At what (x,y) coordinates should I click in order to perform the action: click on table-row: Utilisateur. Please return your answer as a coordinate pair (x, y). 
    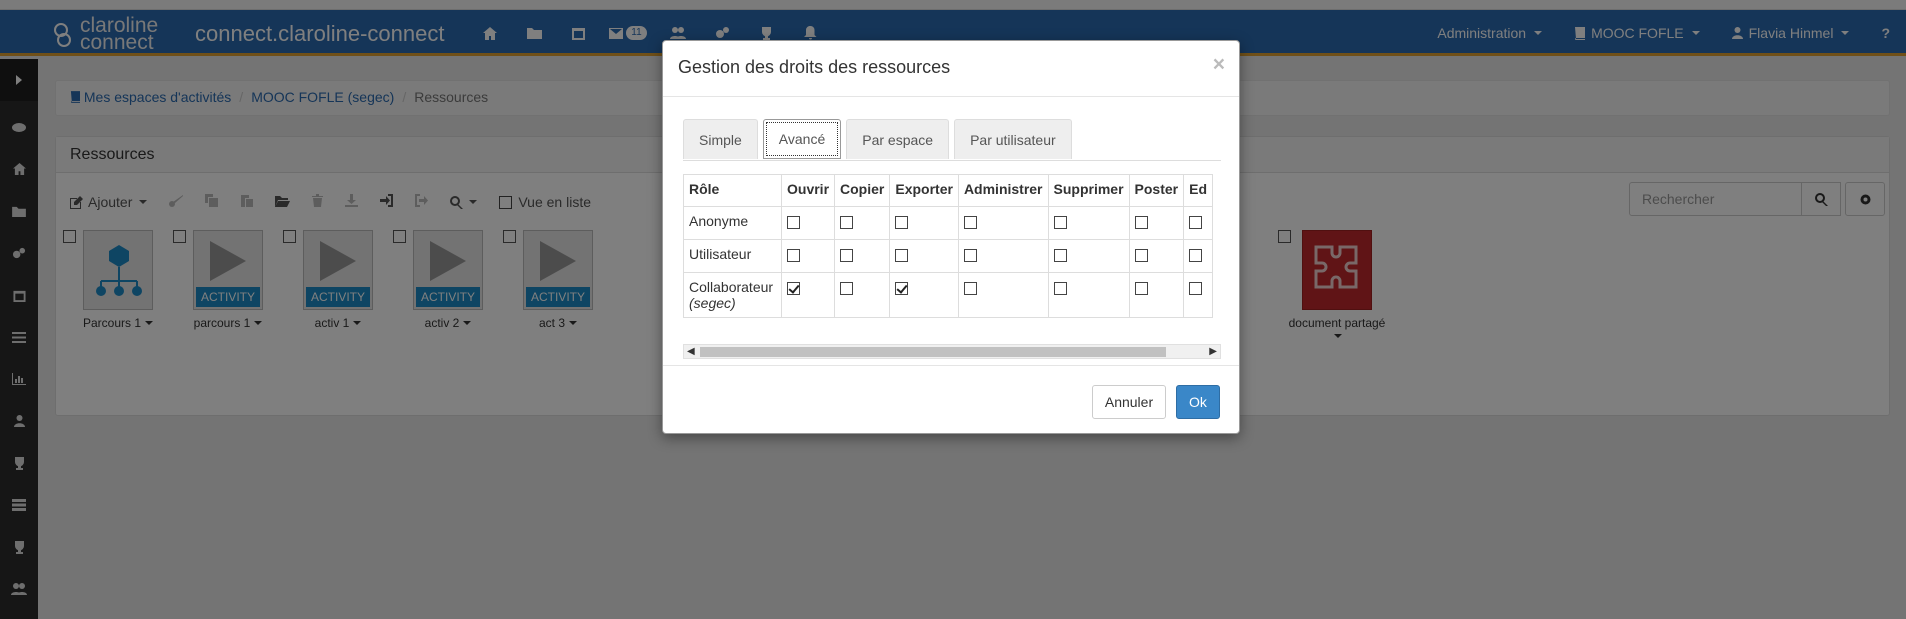
    Looking at the image, I should click on (948, 256).